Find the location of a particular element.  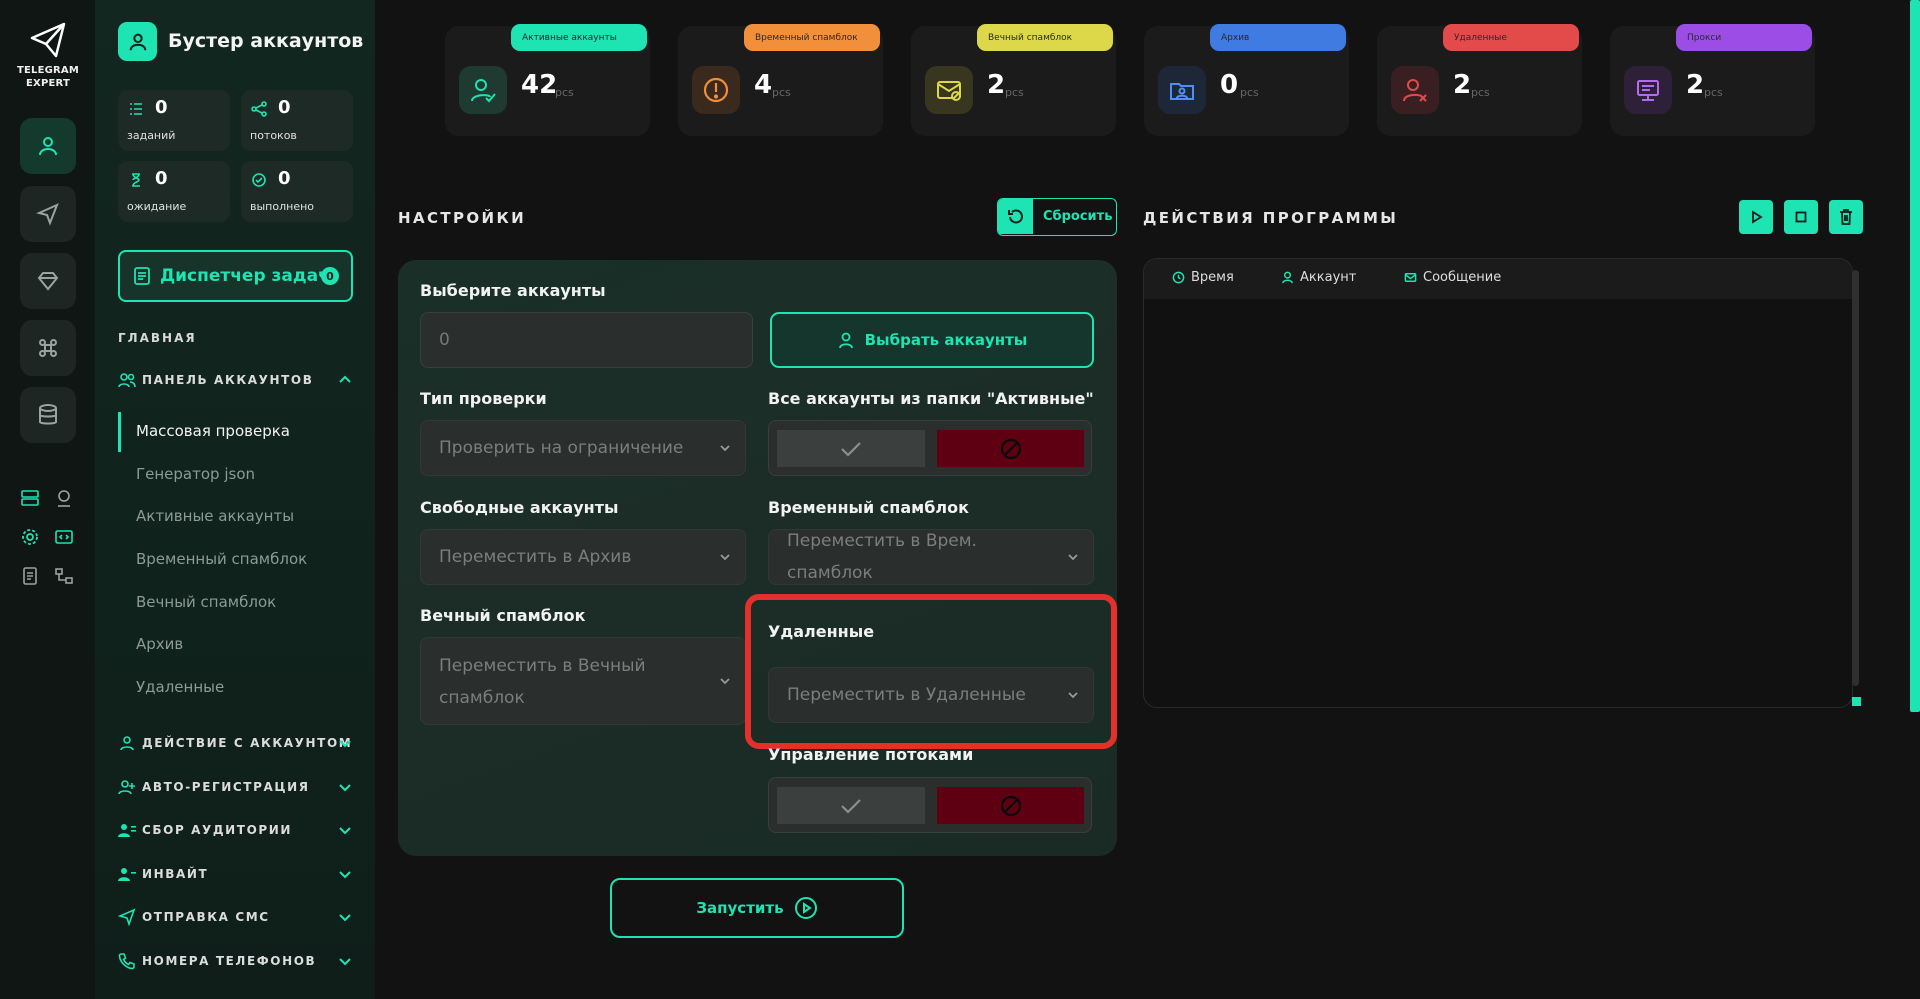

group-account-actions: ДЕЙСТВИЕ С АККАУНТОМ is located at coordinates (235, 743).